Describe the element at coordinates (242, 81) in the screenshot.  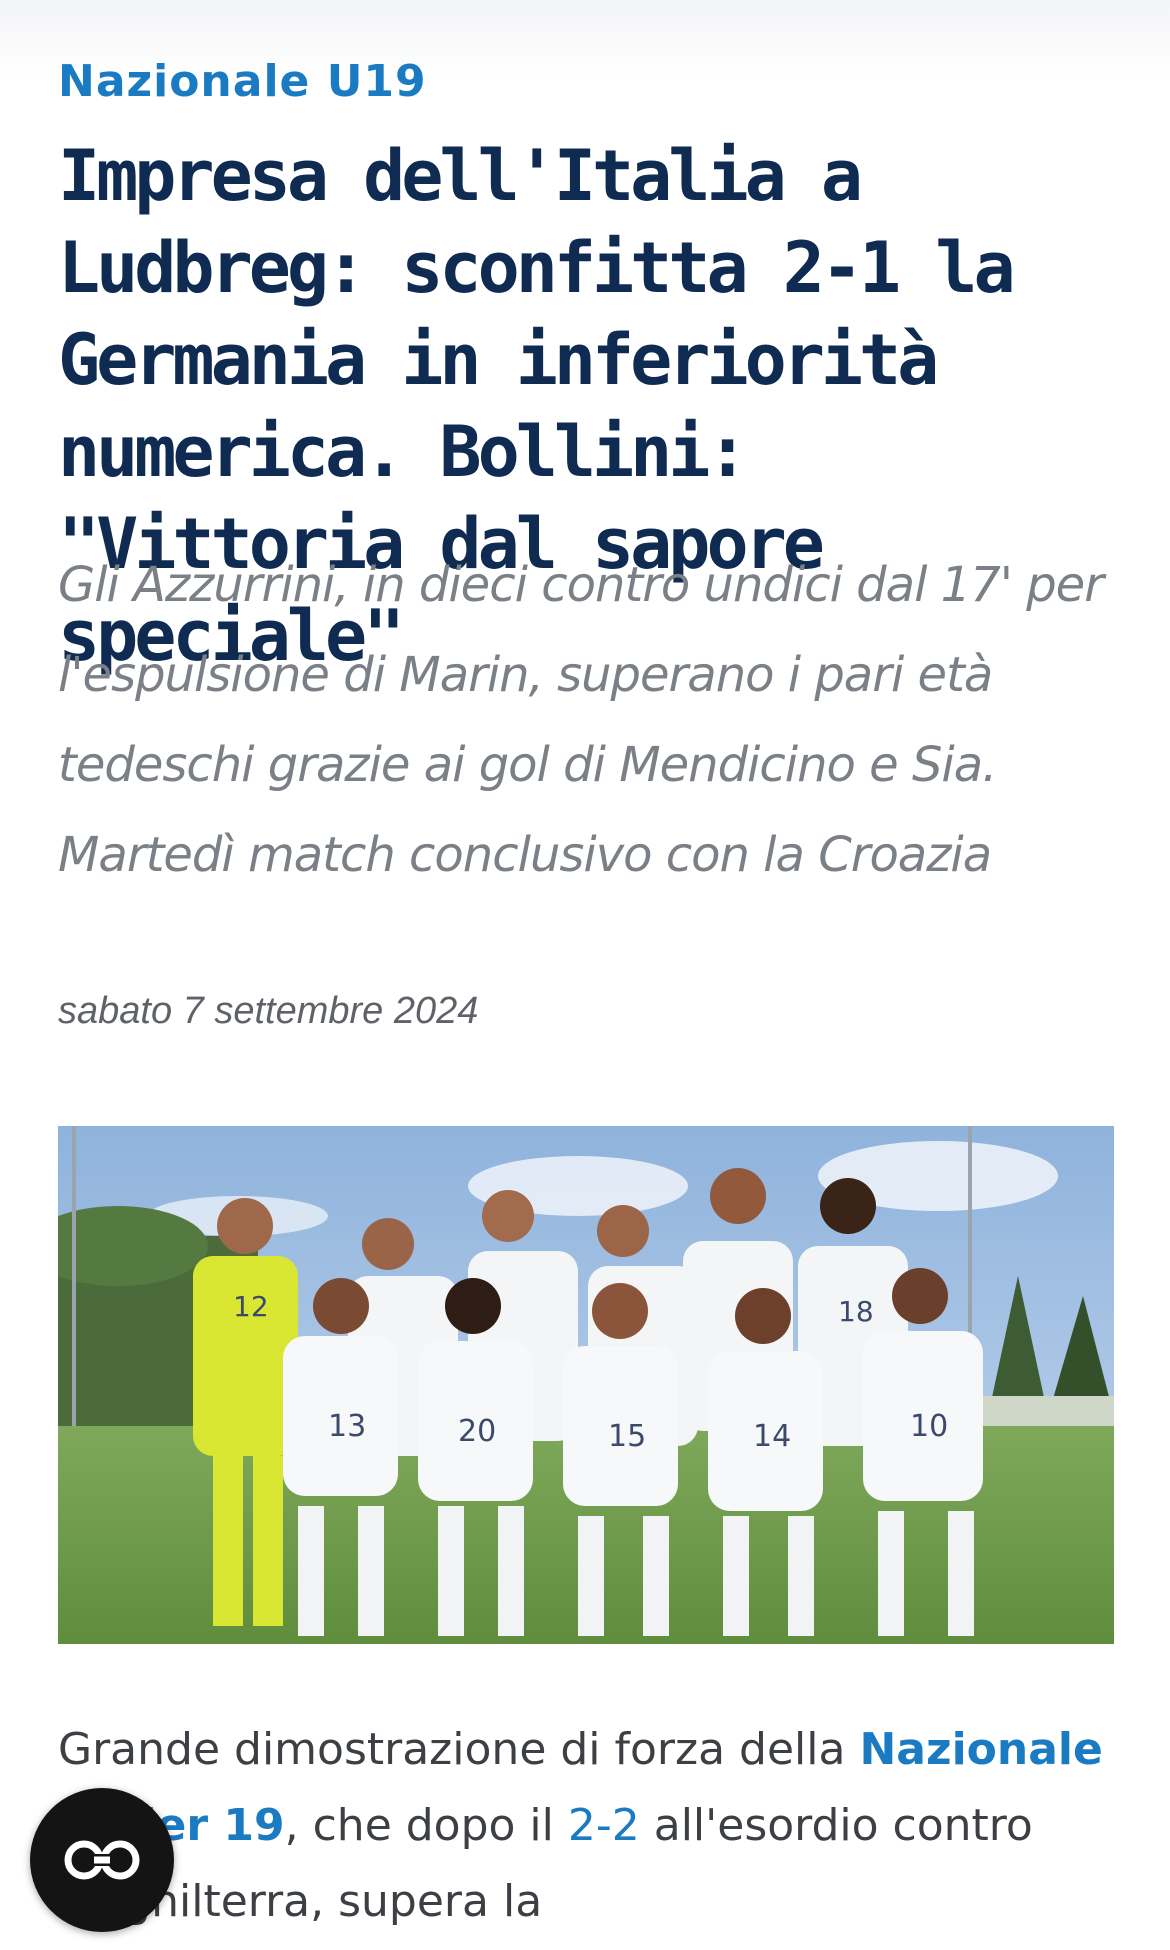
I see `category-link: Nazionale U19` at that location.